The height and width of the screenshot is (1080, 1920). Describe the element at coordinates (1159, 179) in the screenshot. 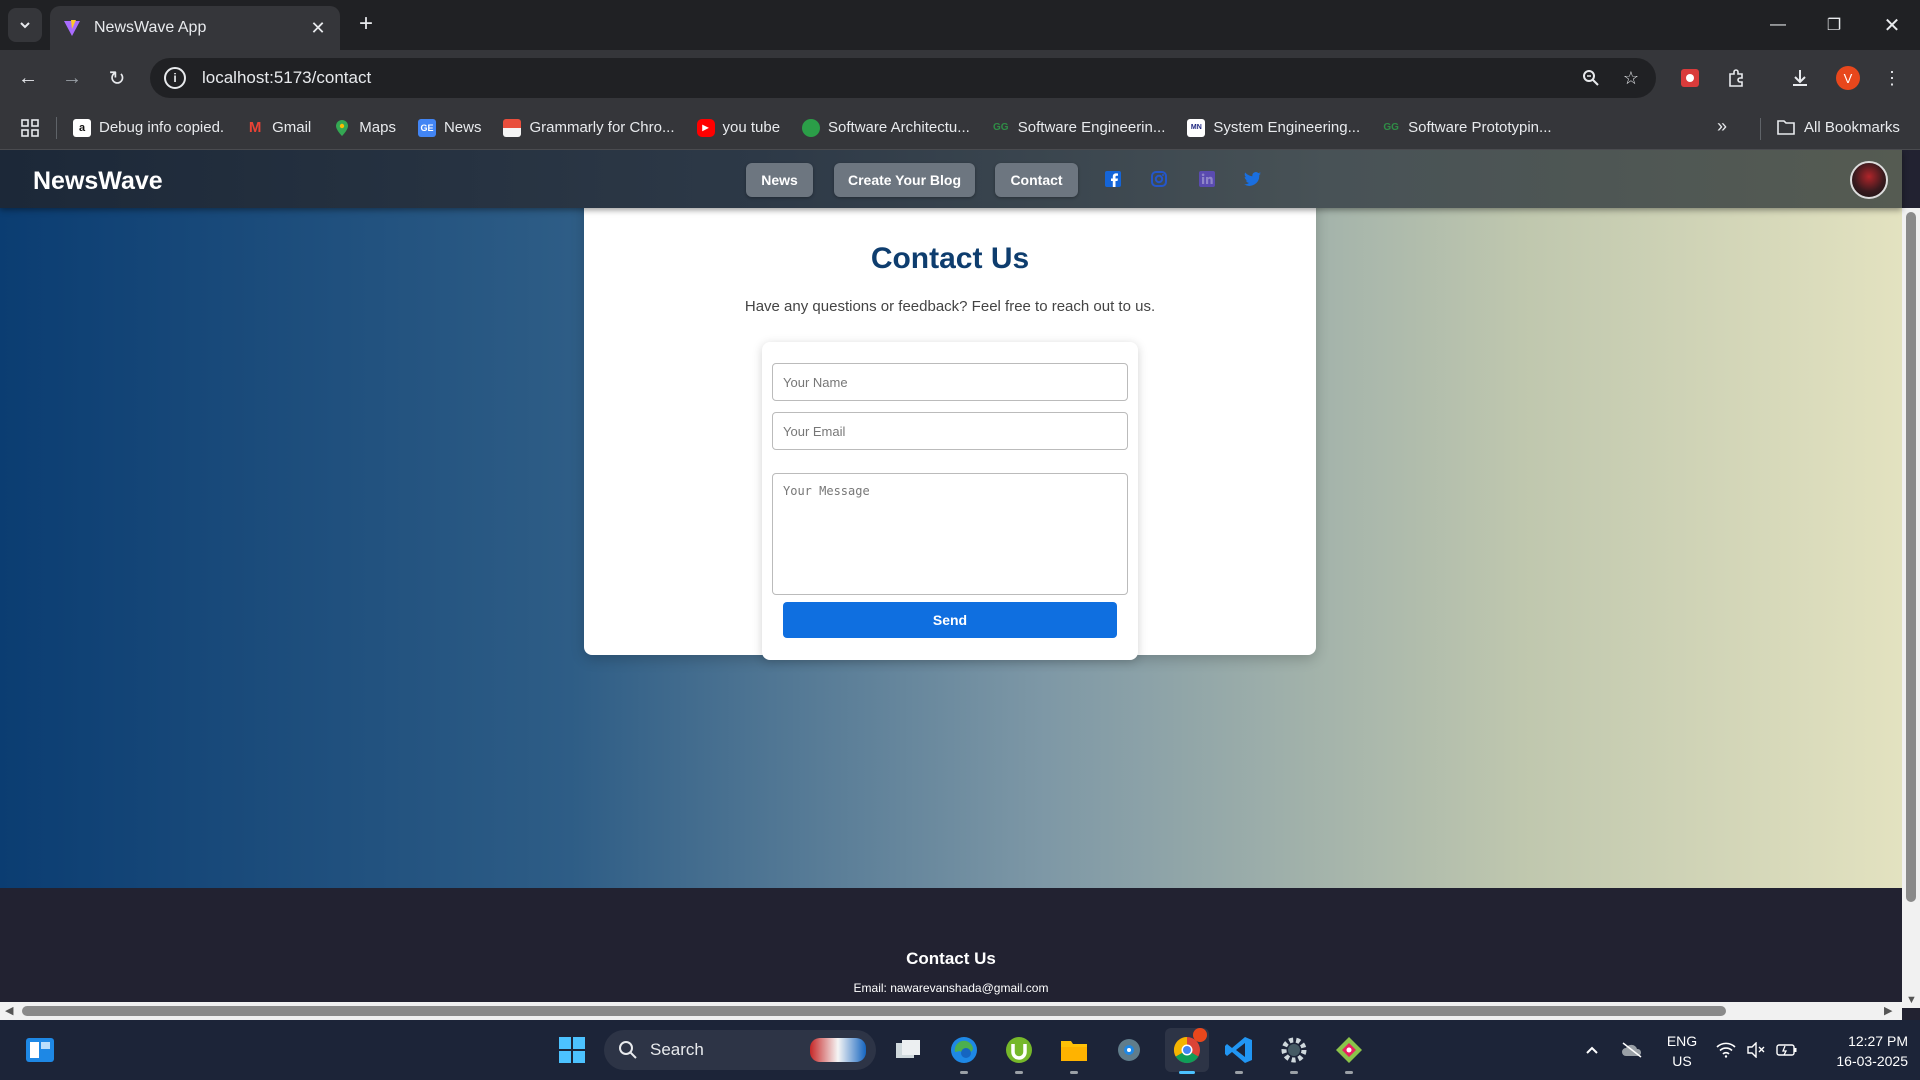

I see `instagram-icon` at that location.